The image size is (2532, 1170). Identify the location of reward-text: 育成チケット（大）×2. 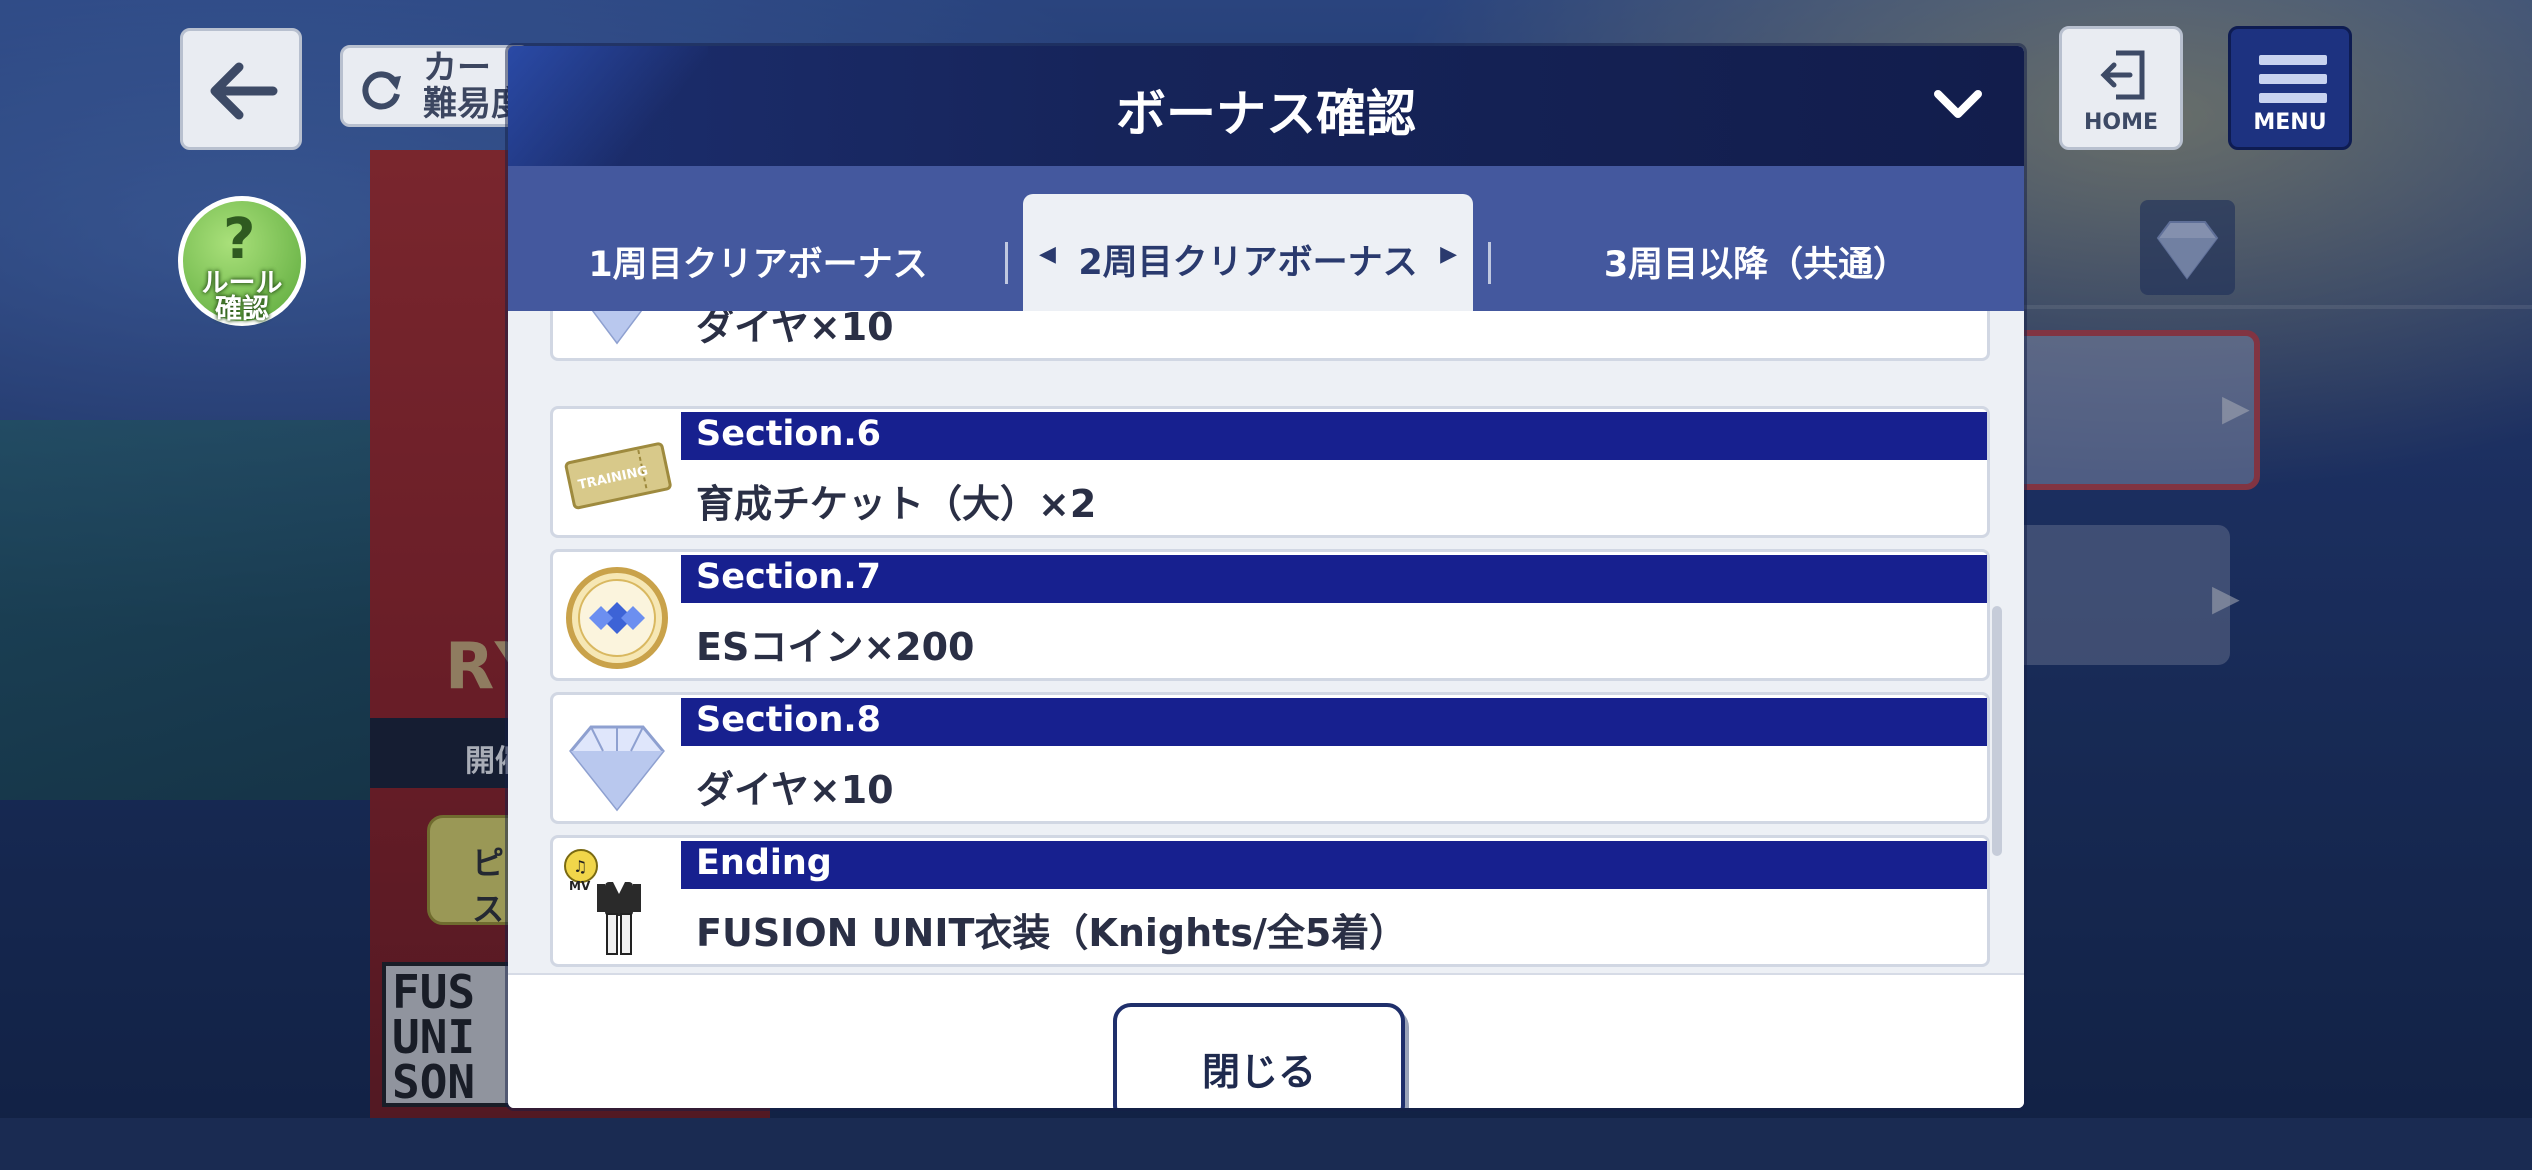
(896, 504).